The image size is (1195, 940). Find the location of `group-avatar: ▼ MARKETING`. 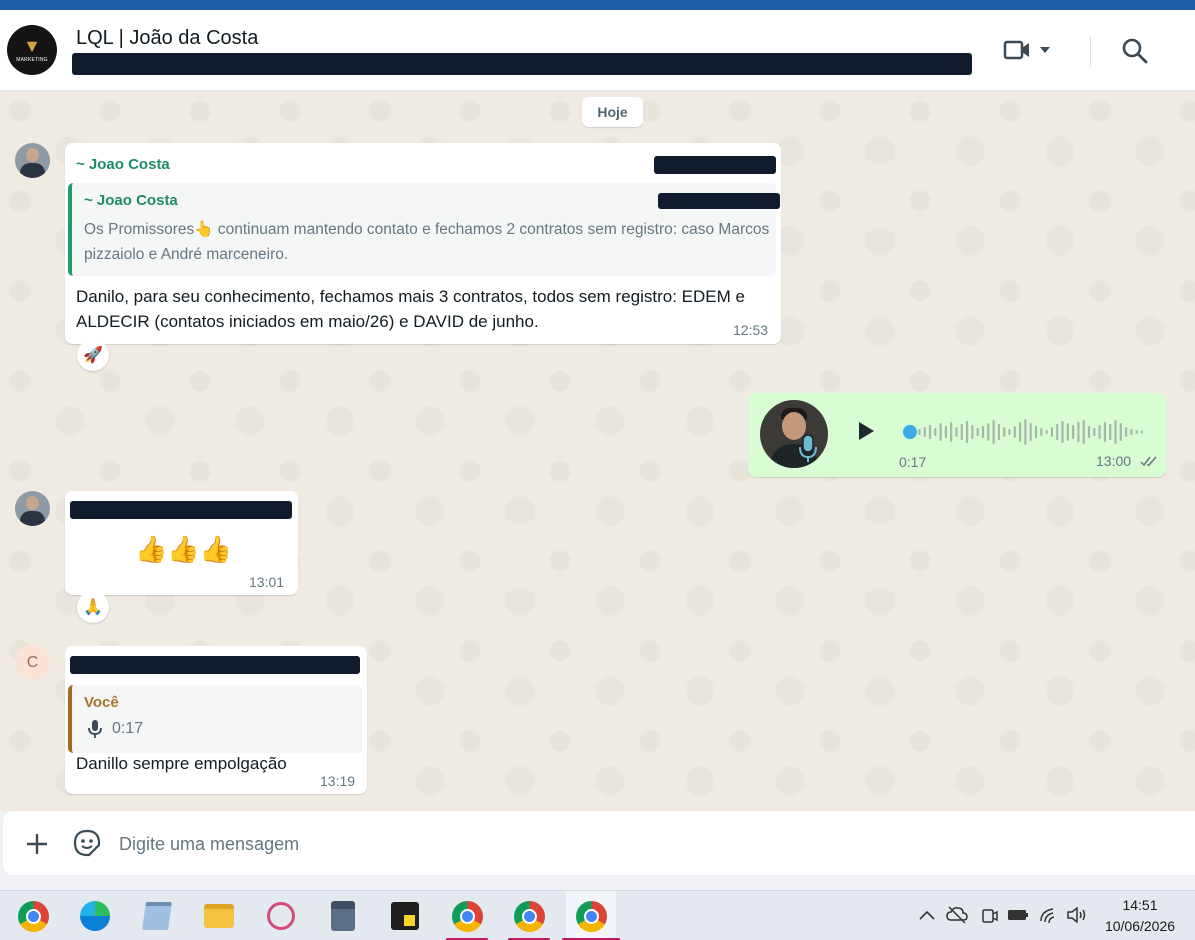

group-avatar: ▼ MARKETING is located at coordinates (32, 50).